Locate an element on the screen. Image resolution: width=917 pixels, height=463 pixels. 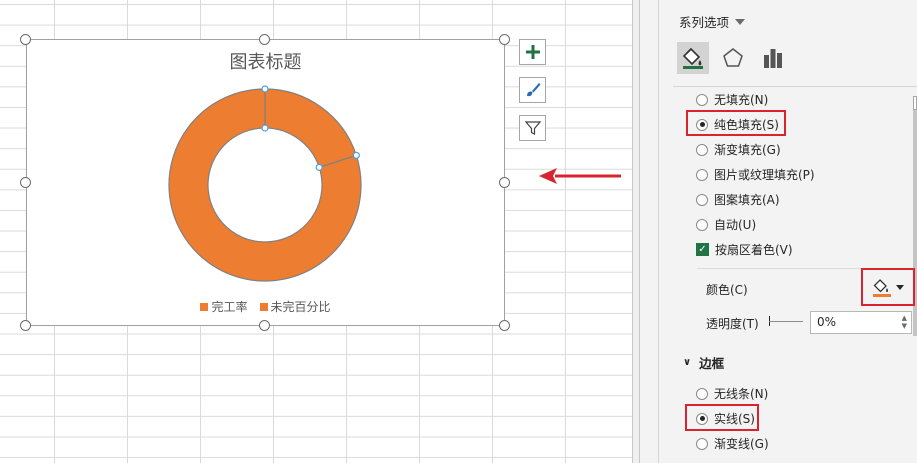
checkbox-checked-icon: ✓ is located at coordinates (702, 249).